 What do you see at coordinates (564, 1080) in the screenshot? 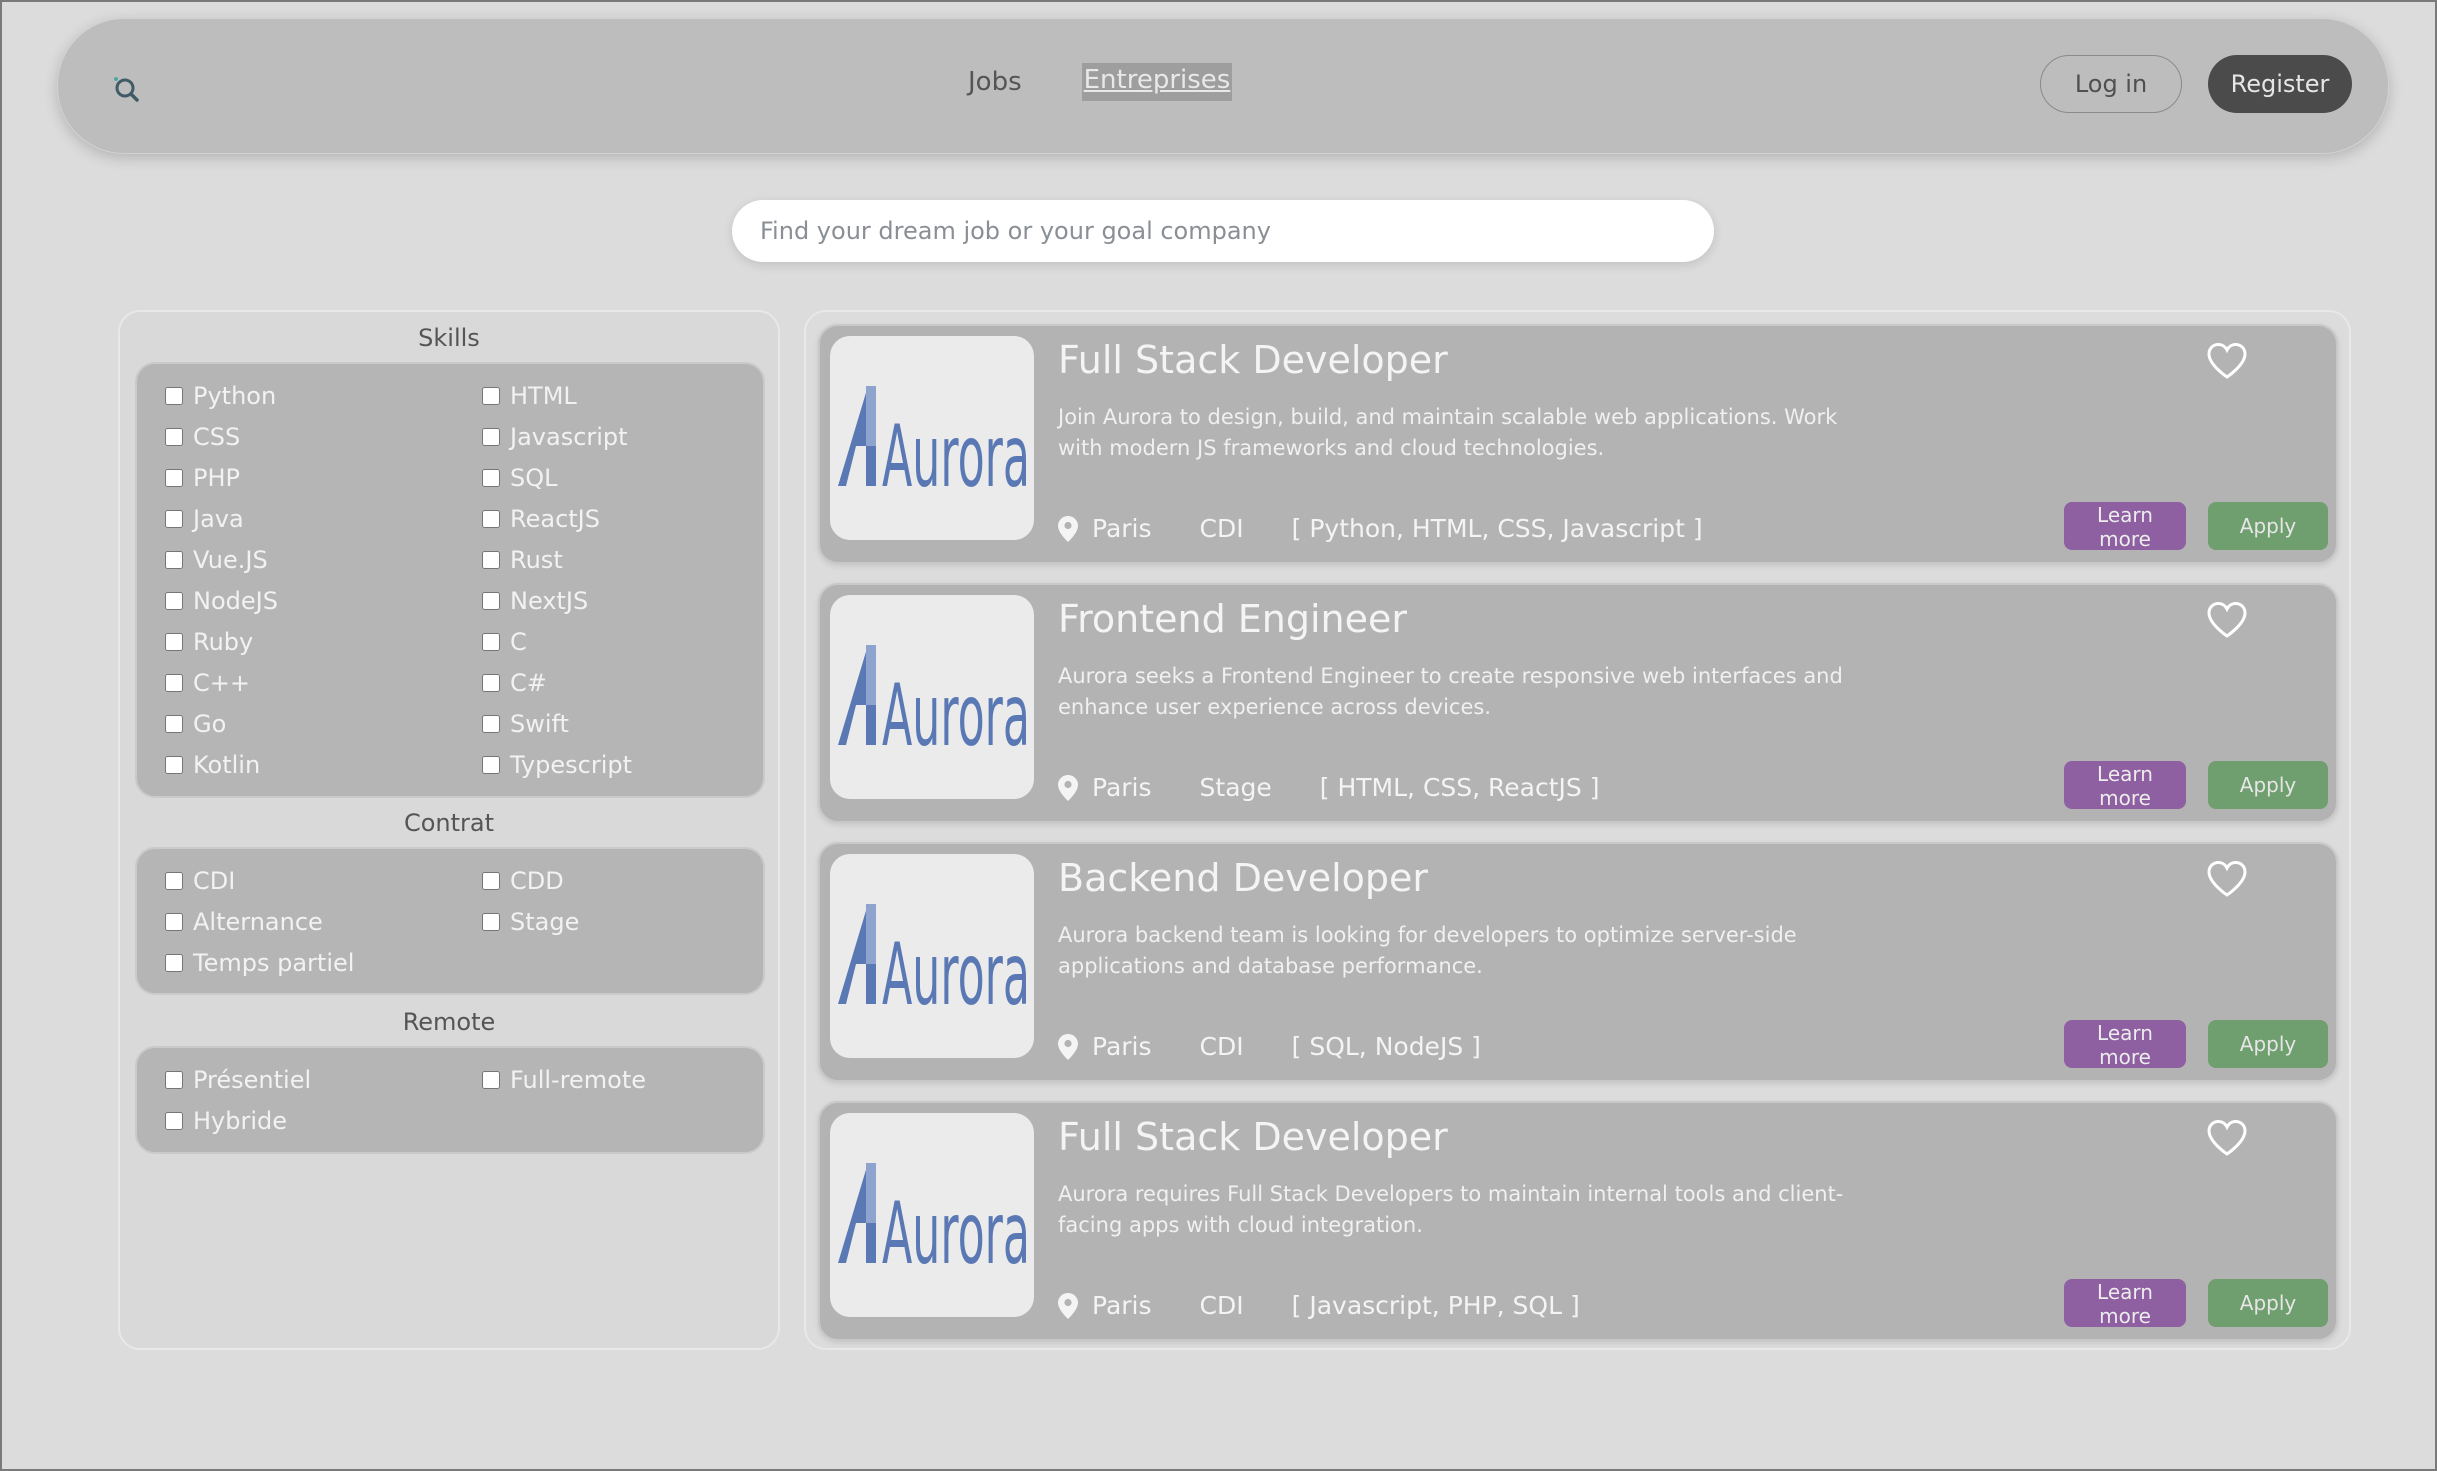
I see `remote-option: Full-remote` at bounding box center [564, 1080].